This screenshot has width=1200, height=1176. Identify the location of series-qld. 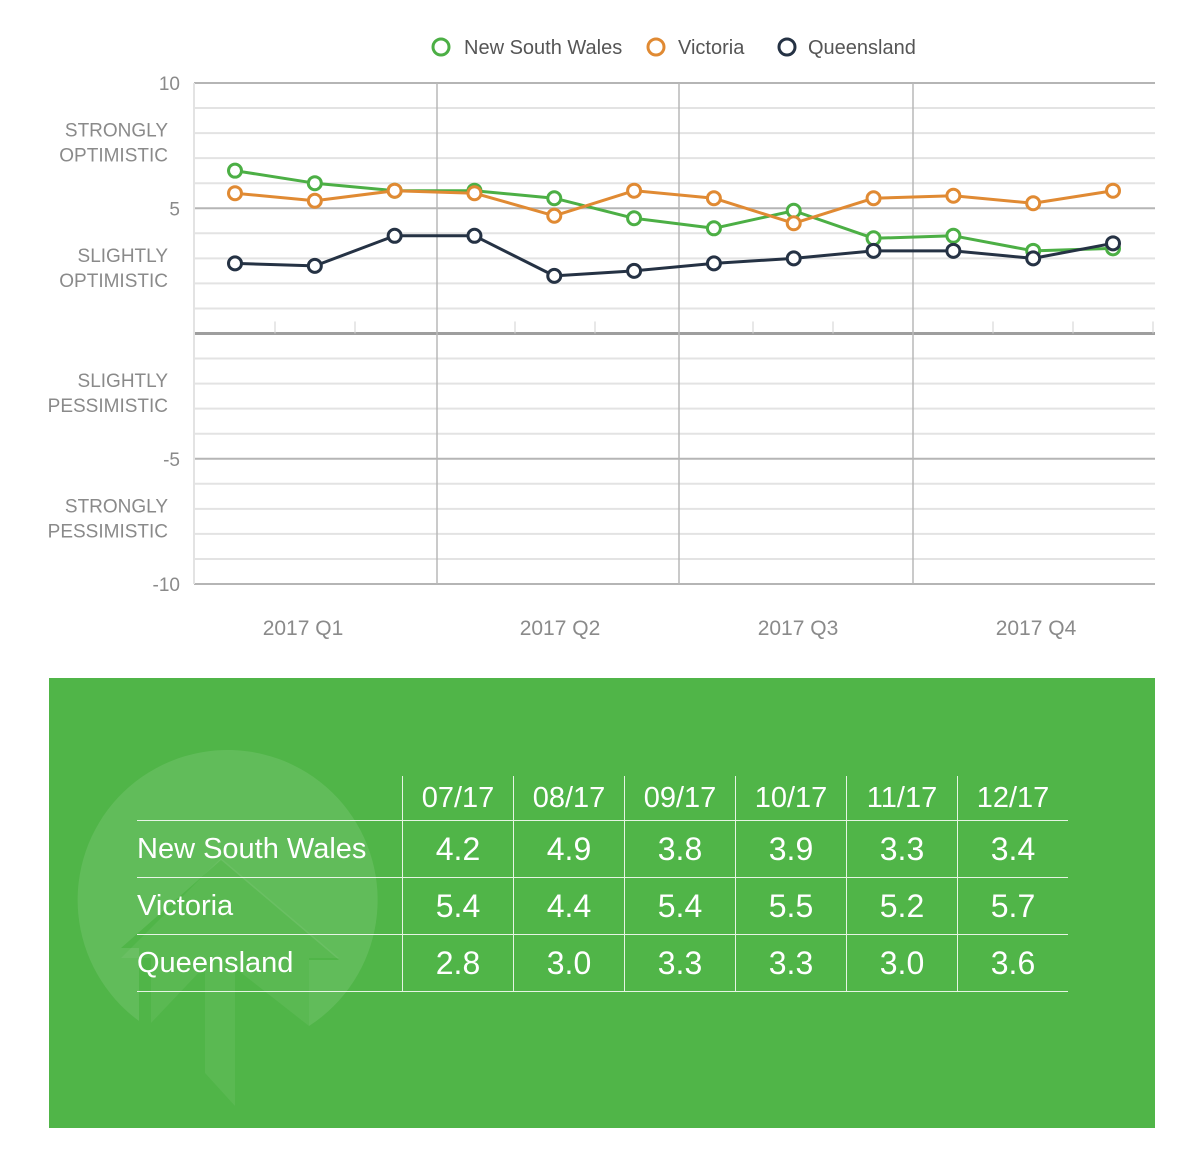
(674, 255).